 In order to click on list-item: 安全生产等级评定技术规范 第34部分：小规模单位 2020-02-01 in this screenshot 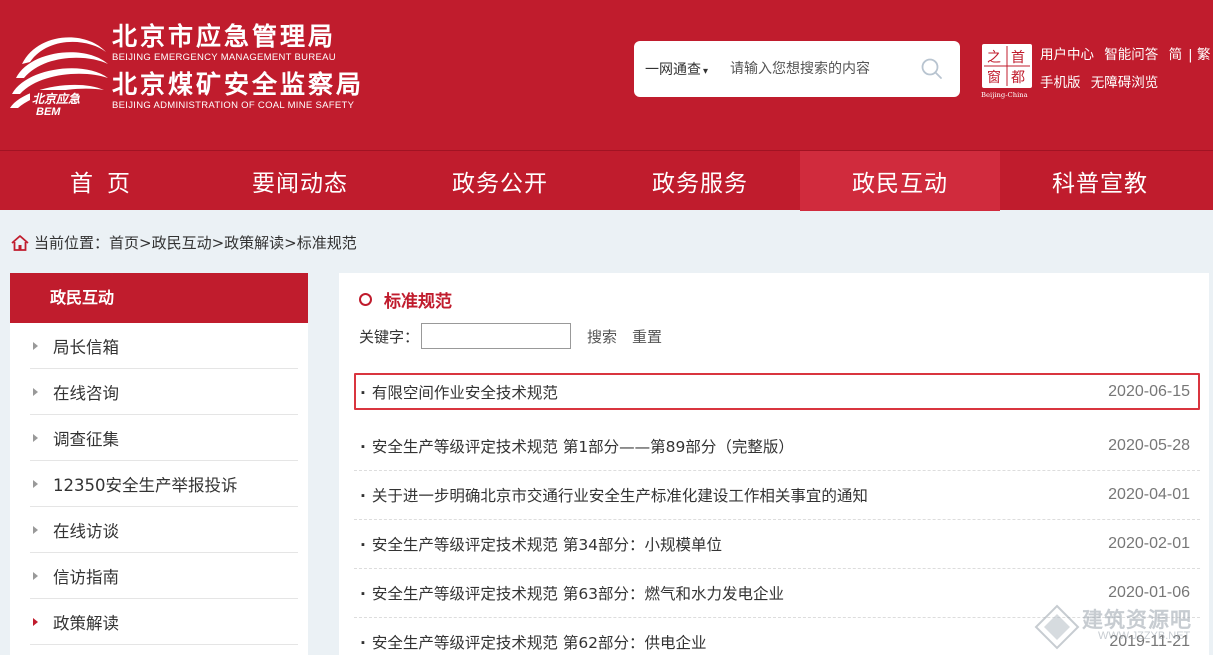, I will do `click(777, 544)`.